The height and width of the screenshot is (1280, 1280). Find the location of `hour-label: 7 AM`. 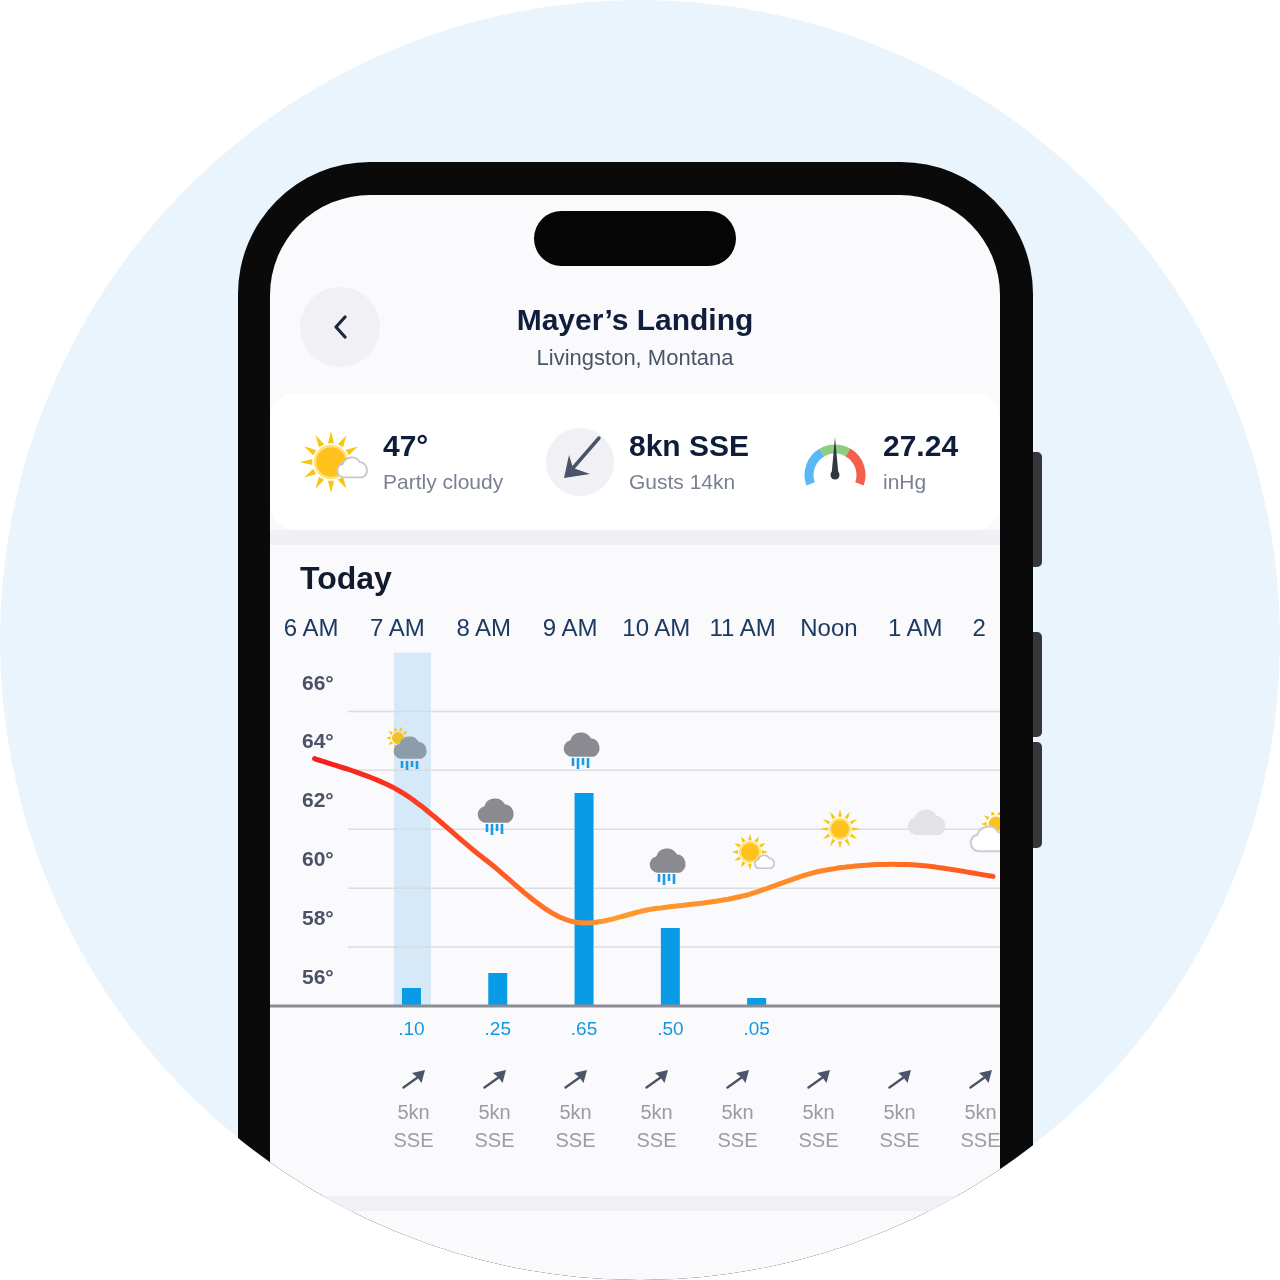

hour-label: 7 AM is located at coordinates (397, 628).